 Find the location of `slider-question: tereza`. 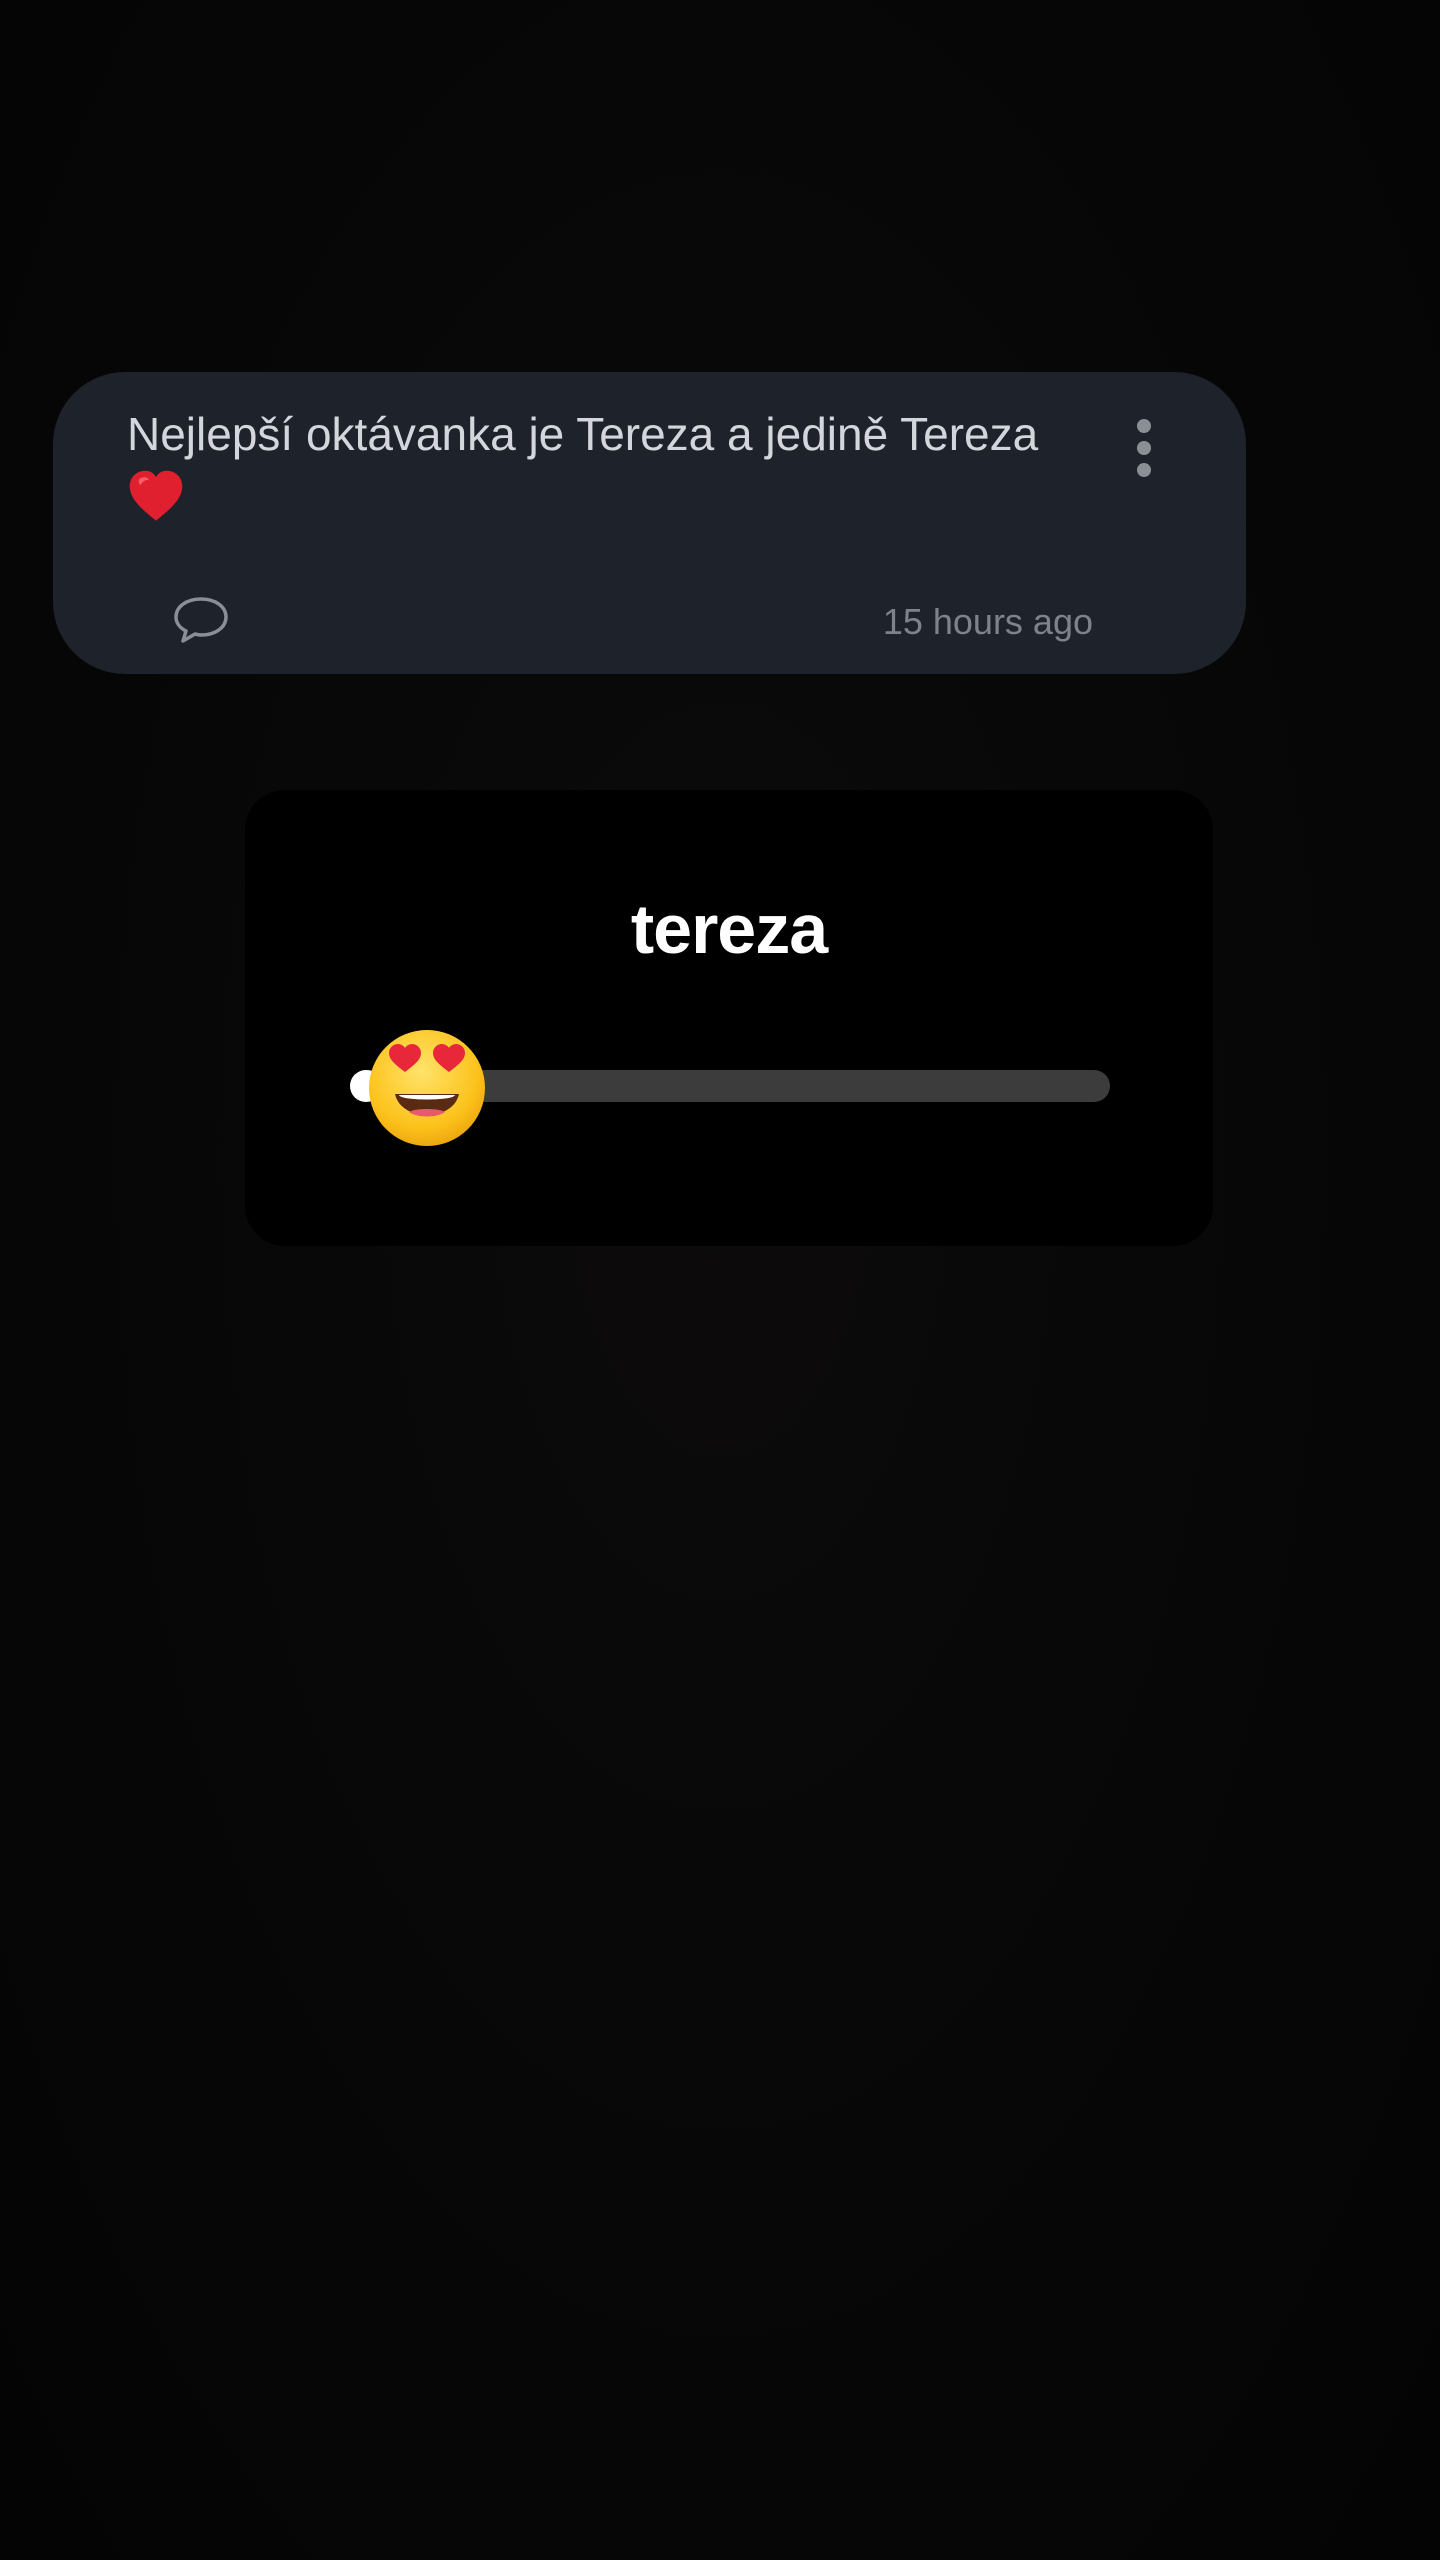

slider-question: tereza is located at coordinates (729, 929).